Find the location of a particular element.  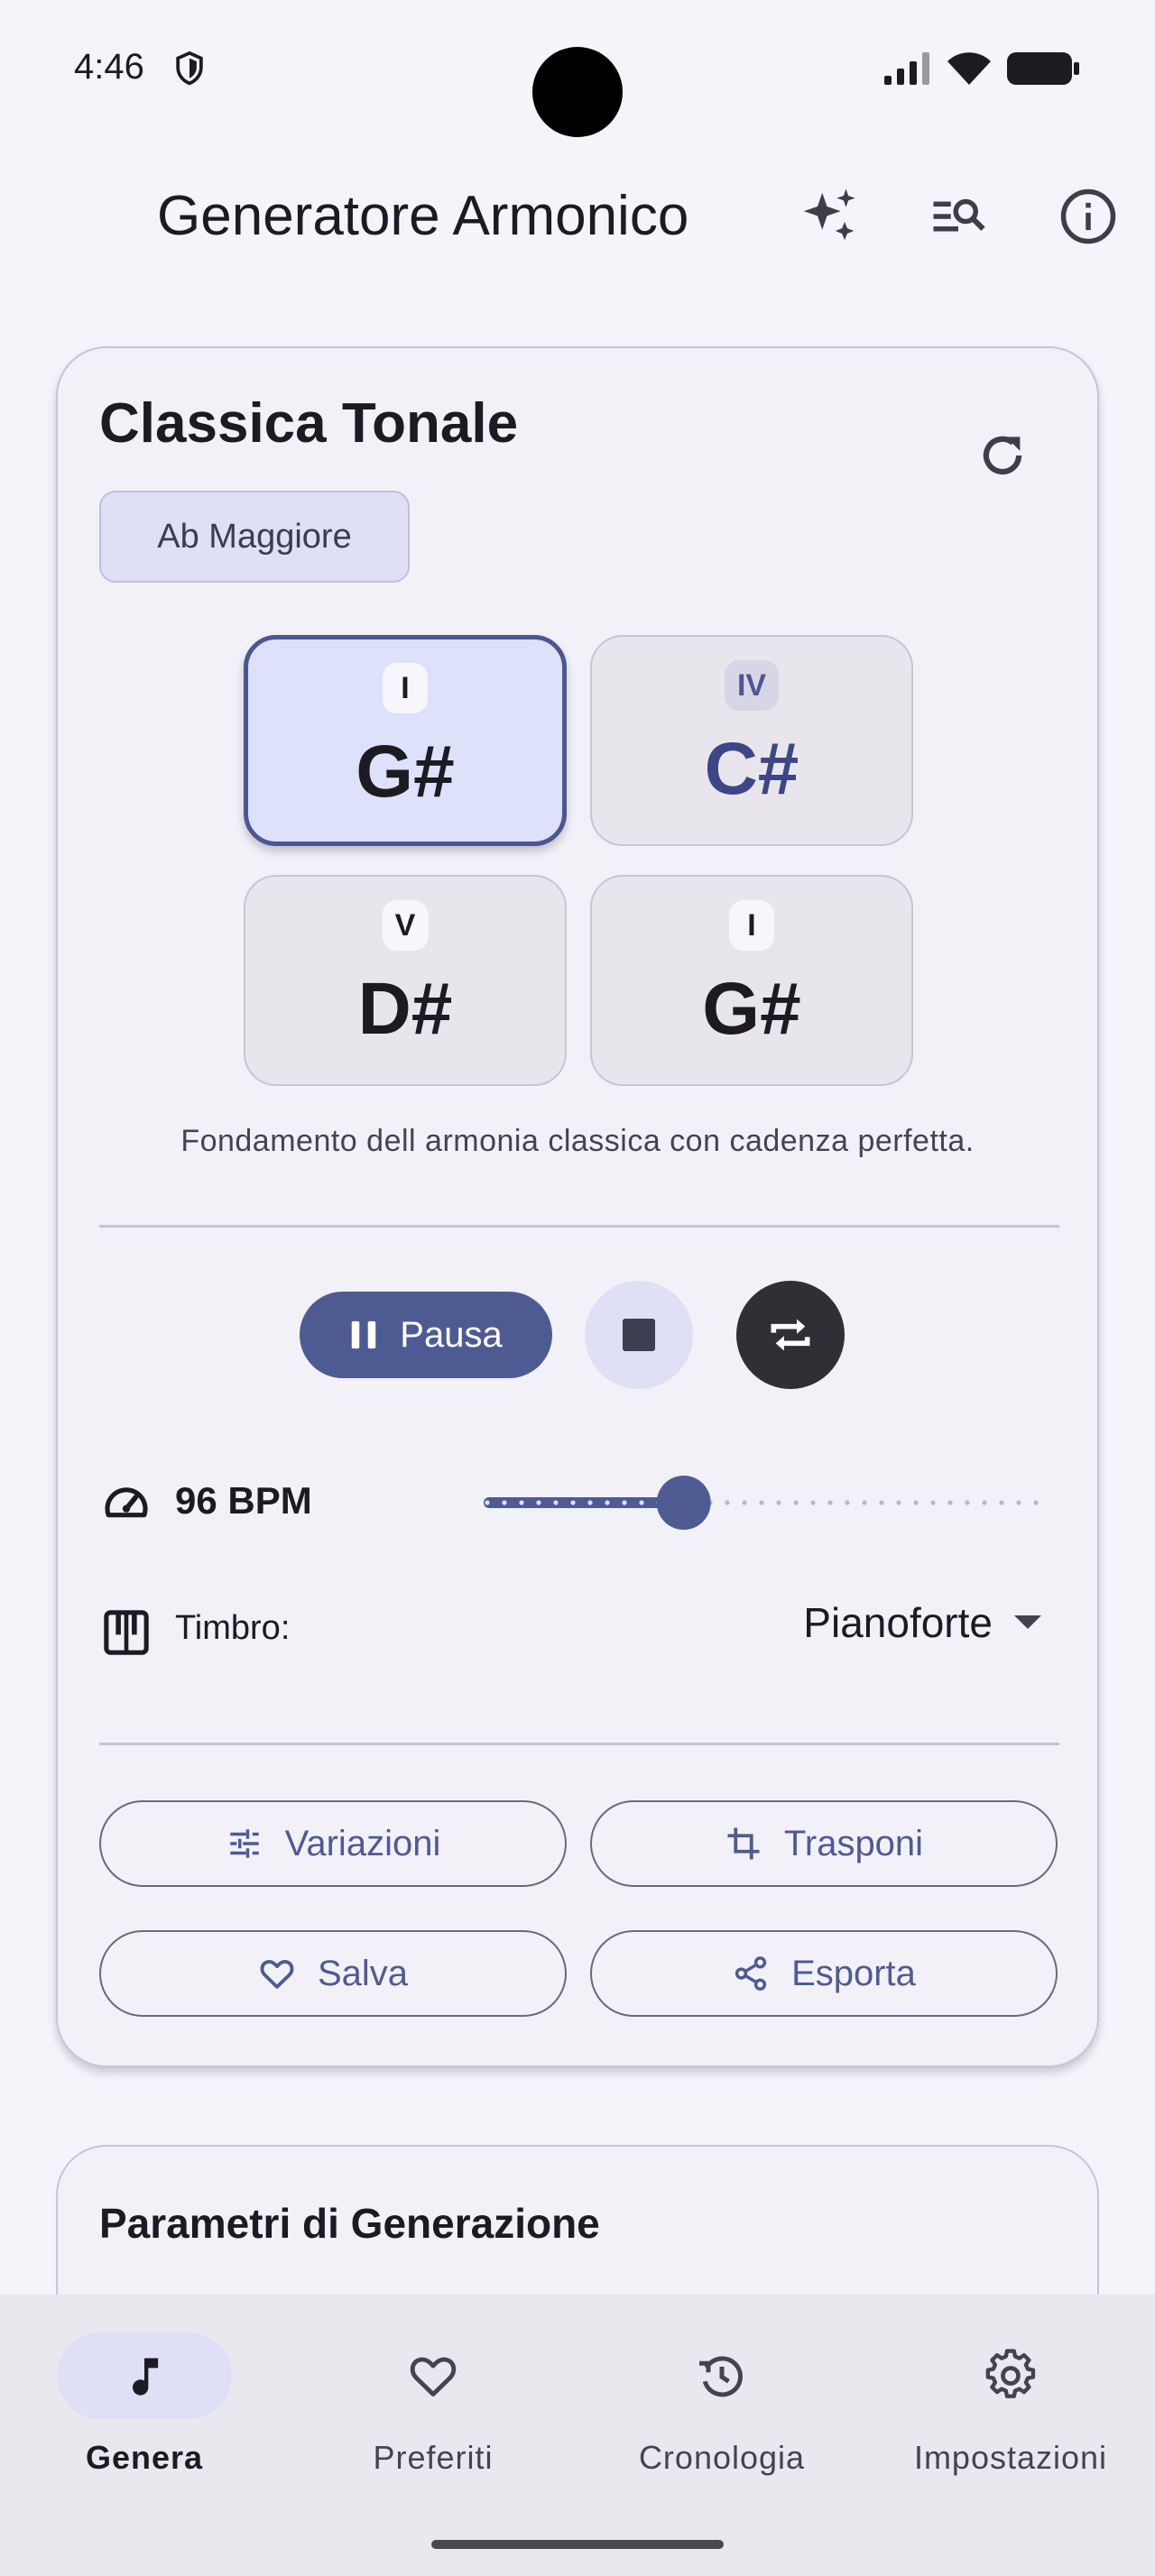

bpm-label: 96 BPM is located at coordinates (243, 1500).